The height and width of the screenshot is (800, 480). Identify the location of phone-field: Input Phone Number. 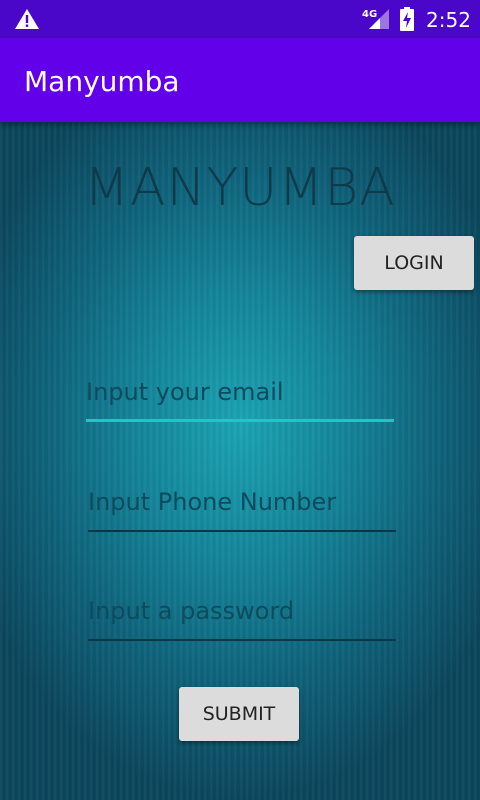
(242, 510).